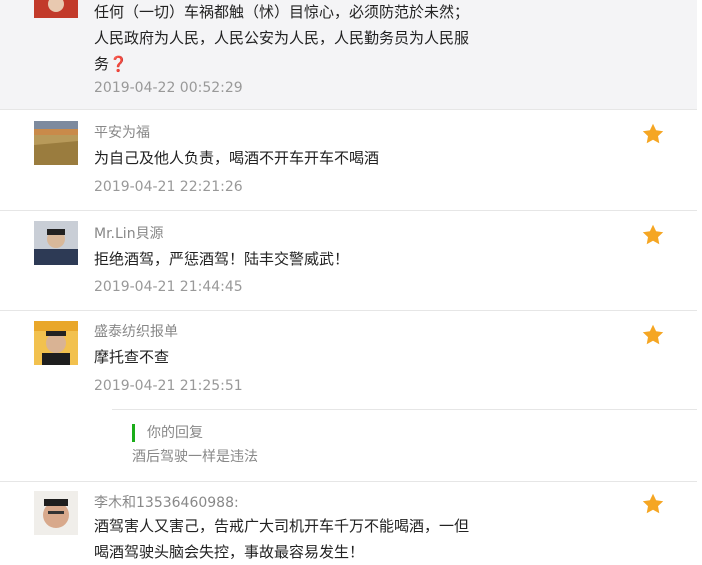 This screenshot has width=702, height=565. I want to click on commenter-name: 盛泰纺织报单, so click(136, 332).